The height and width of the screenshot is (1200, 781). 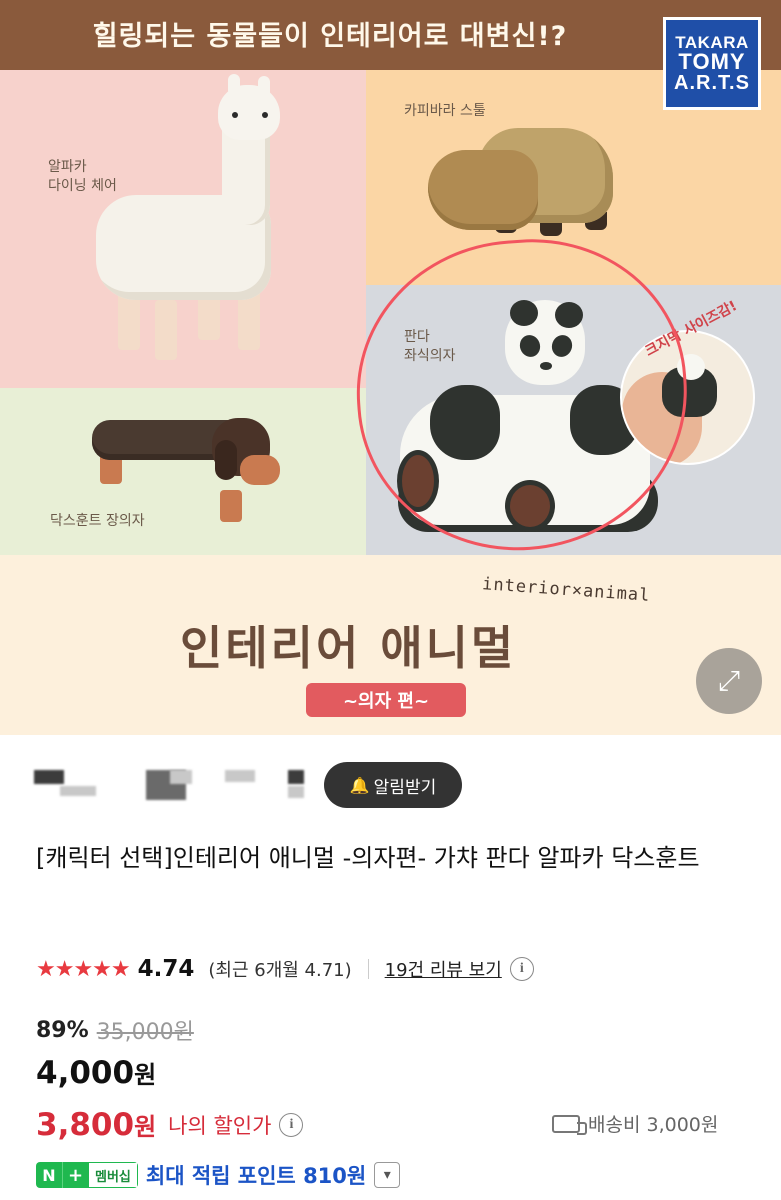 I want to click on sale-price-unit: 원, so click(x=145, y=1075).